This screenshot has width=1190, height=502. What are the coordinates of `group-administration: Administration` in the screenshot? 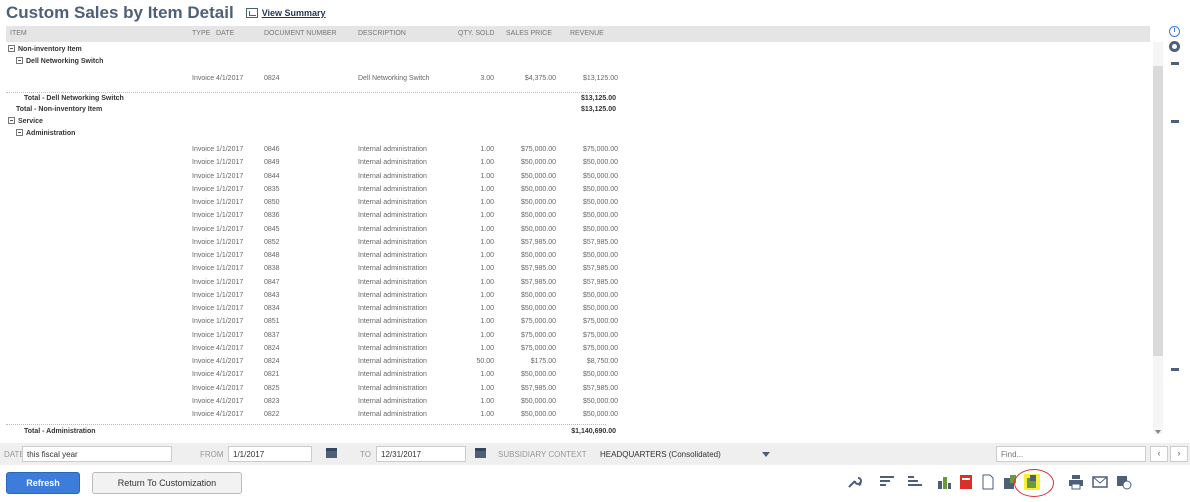 It's located at (45, 133).